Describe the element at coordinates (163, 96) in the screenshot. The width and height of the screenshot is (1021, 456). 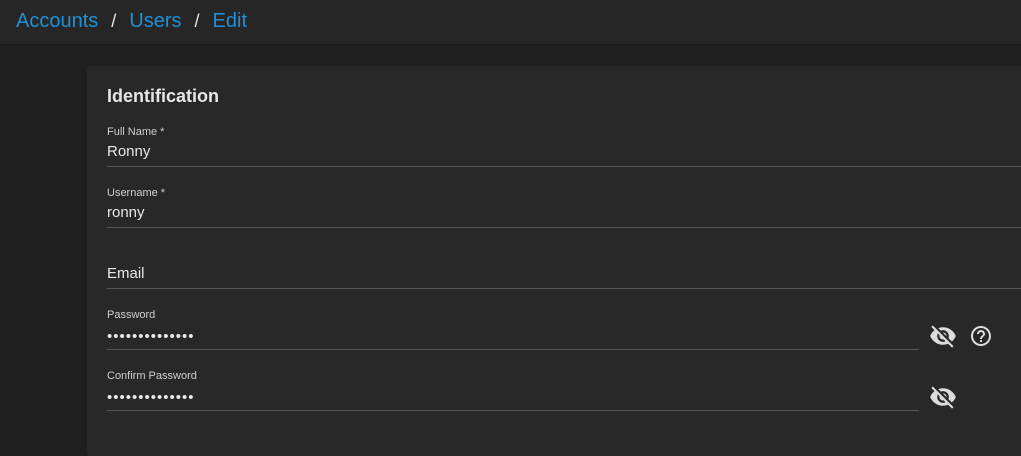
I see `section-title: Identification` at that location.